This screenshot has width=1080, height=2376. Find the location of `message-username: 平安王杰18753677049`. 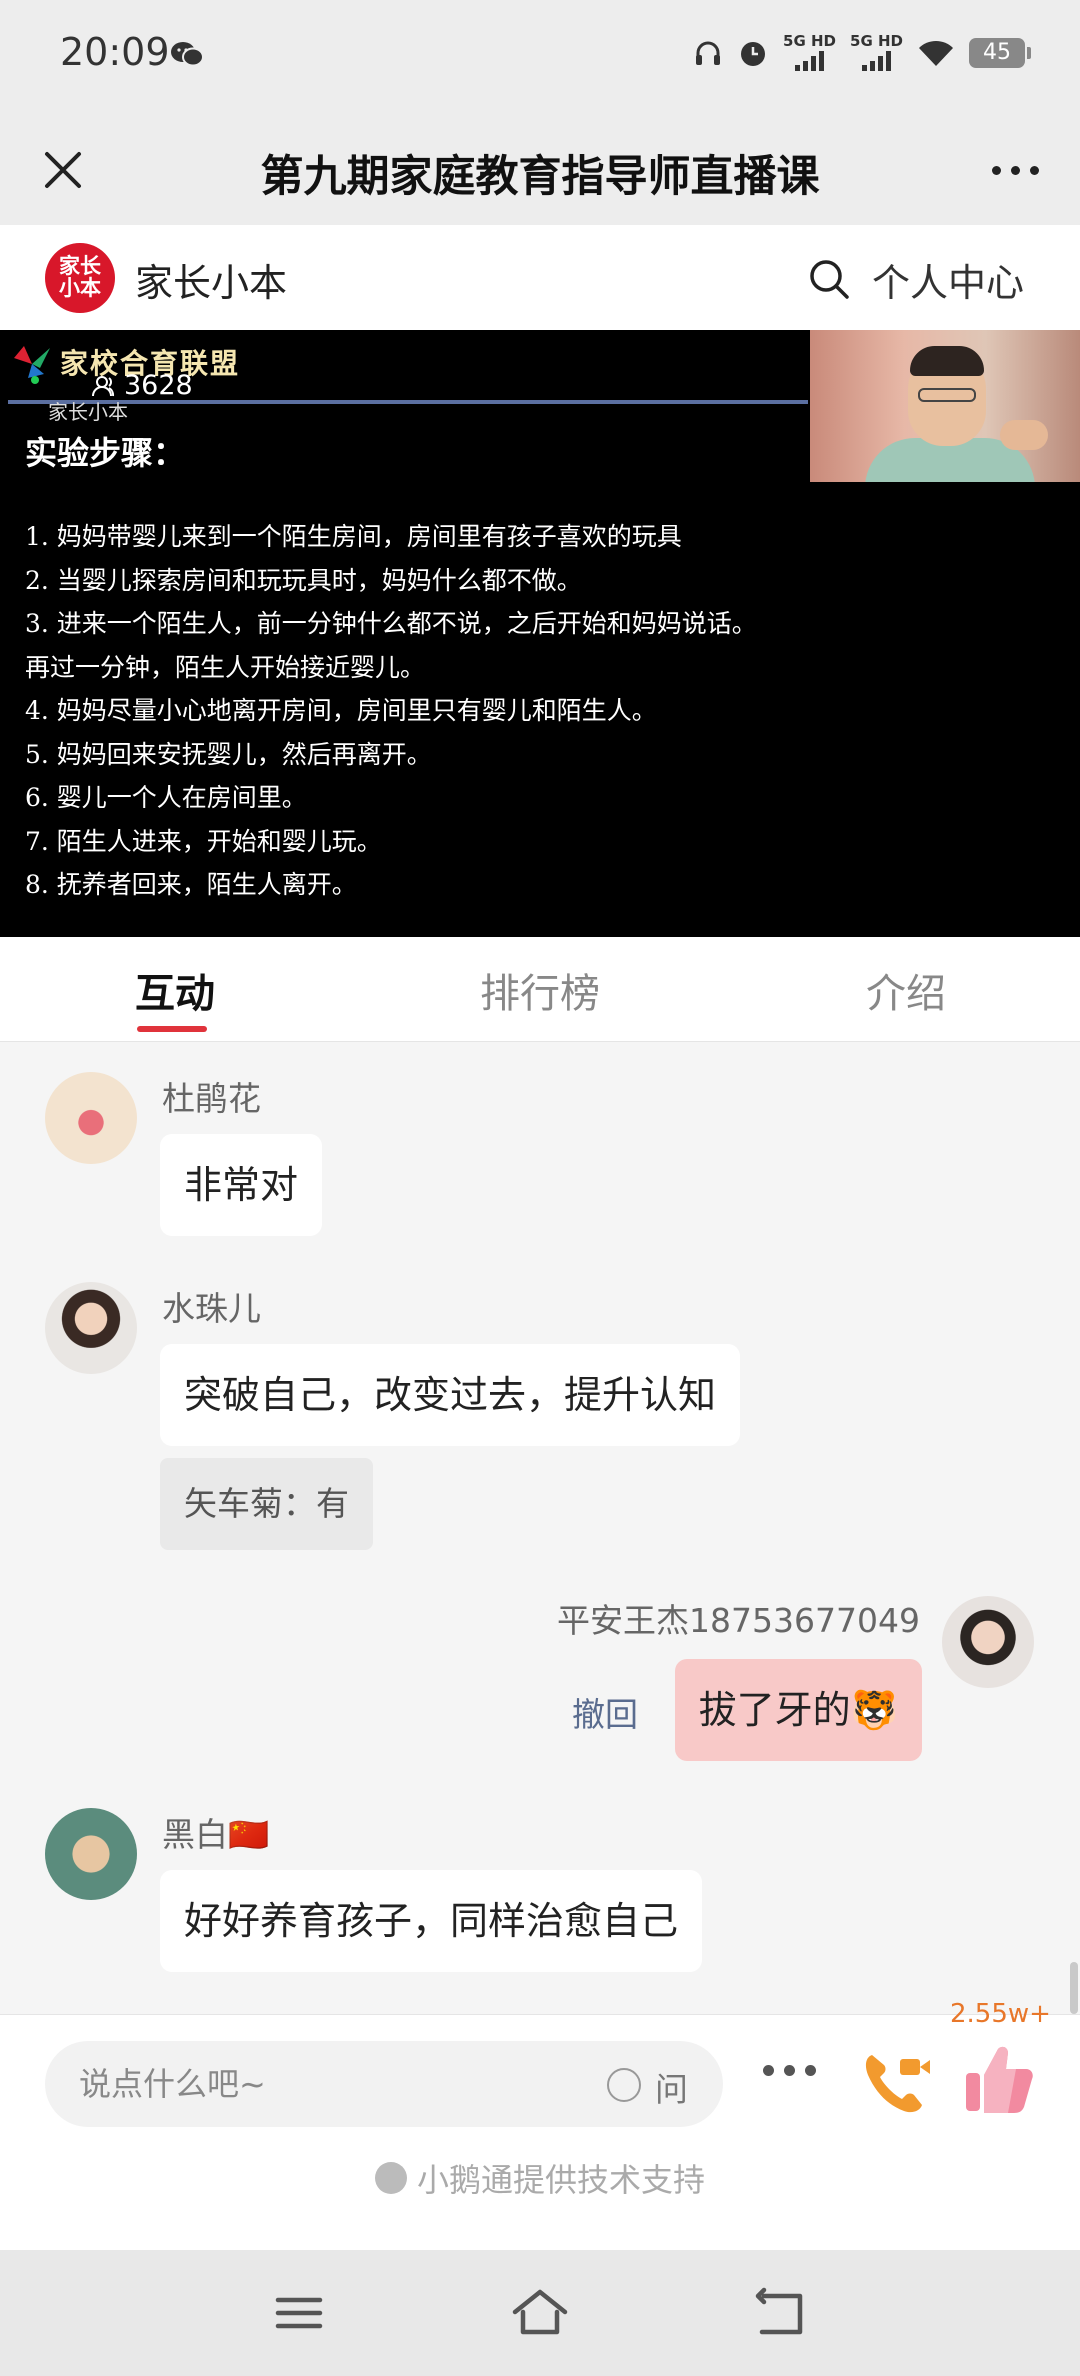

message-username: 平安王杰18753677049 is located at coordinates (738, 1620).